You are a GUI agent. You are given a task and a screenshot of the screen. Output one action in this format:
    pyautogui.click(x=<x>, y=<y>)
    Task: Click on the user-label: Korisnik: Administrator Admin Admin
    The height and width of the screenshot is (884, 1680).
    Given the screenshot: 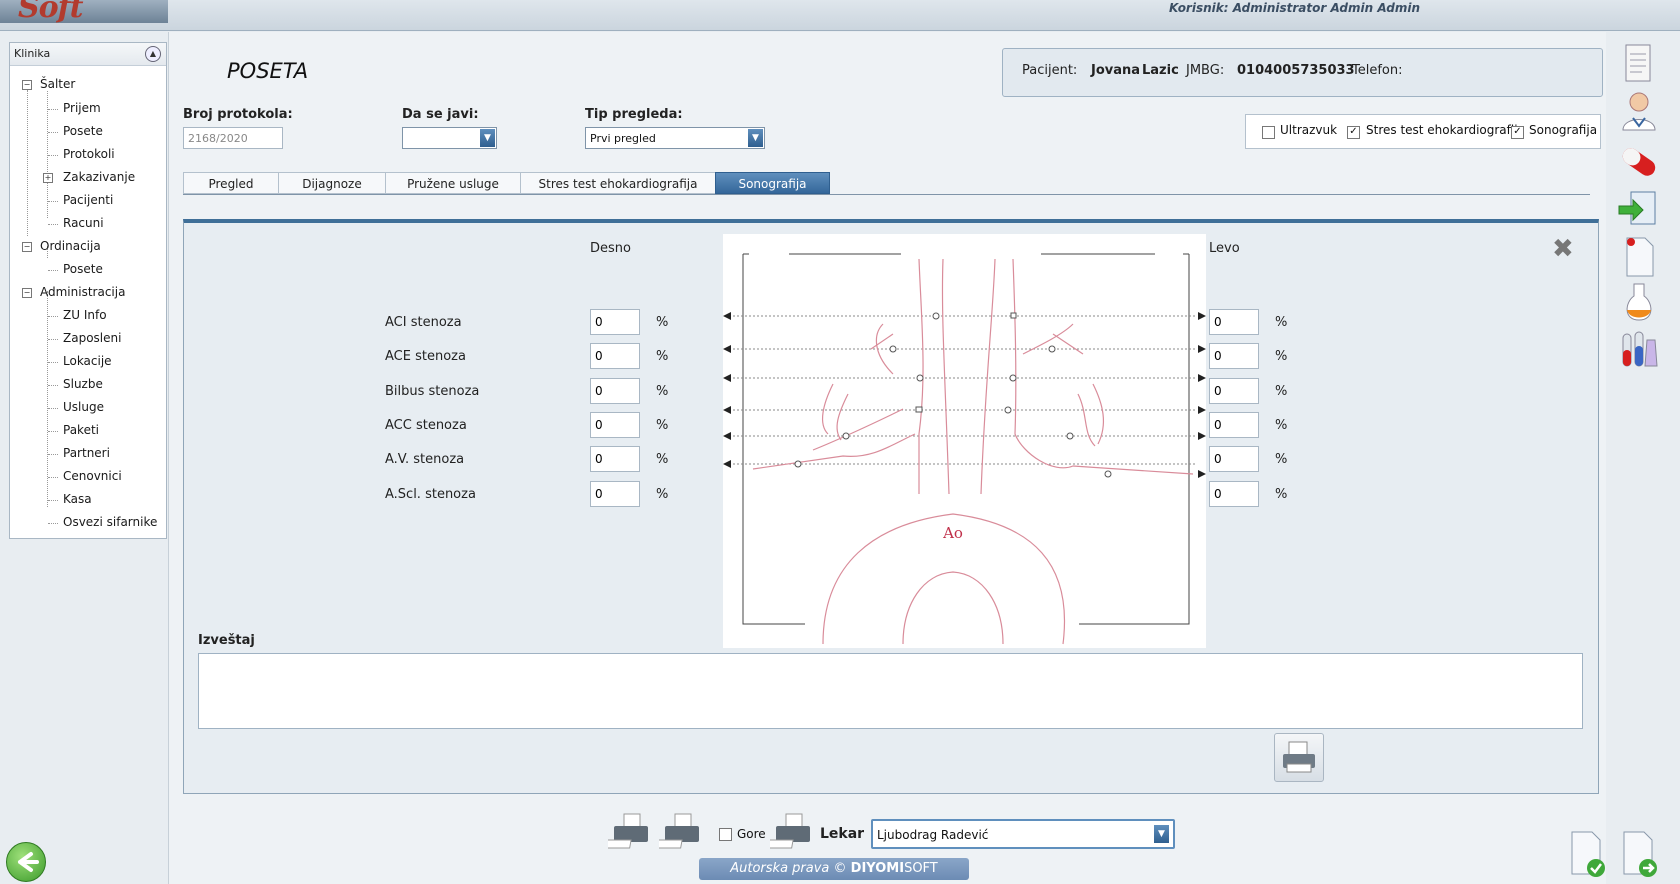 What is the action you would take?
    pyautogui.click(x=1294, y=8)
    